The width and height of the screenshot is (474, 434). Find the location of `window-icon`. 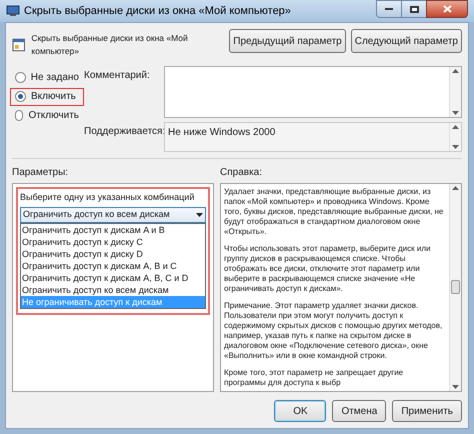

window-icon is located at coordinates (13, 11).